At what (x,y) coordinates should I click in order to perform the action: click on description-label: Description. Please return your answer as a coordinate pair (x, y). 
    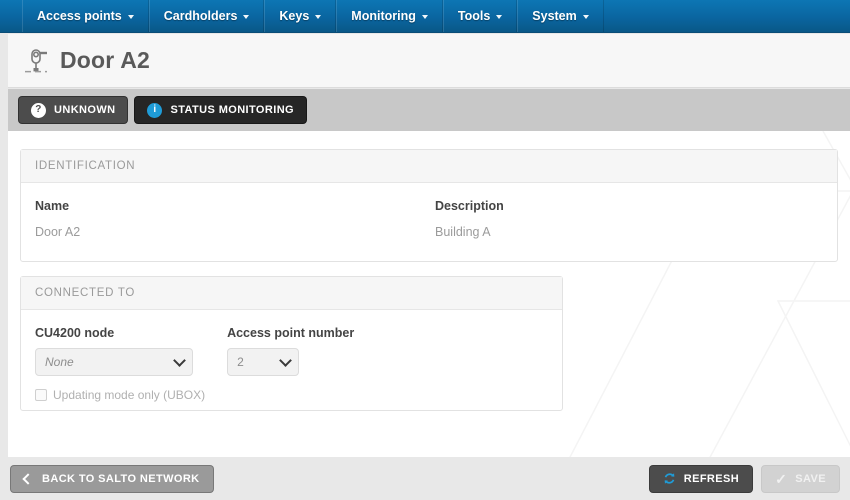
    Looking at the image, I should click on (469, 206).